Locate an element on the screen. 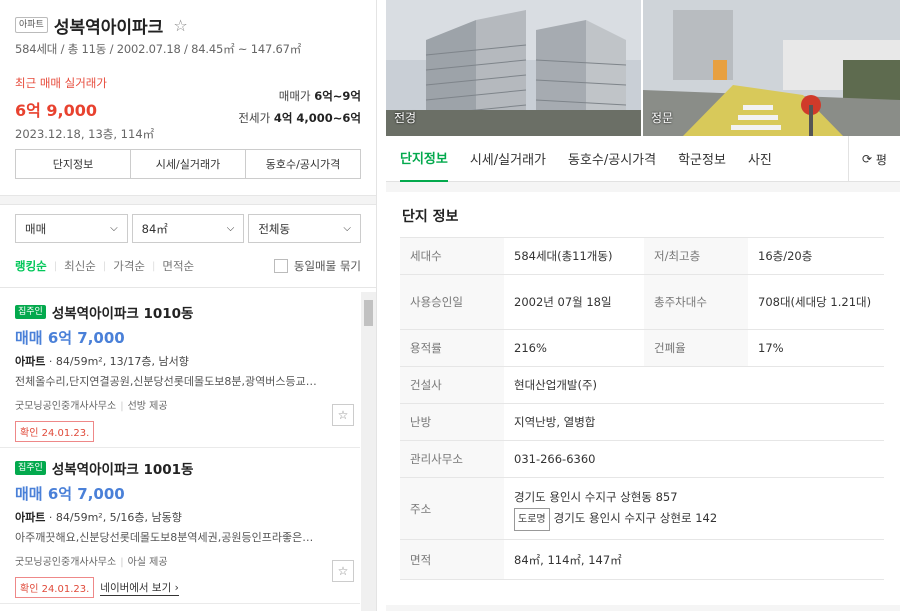  exterior-photo-image is located at coordinates (513, 68).